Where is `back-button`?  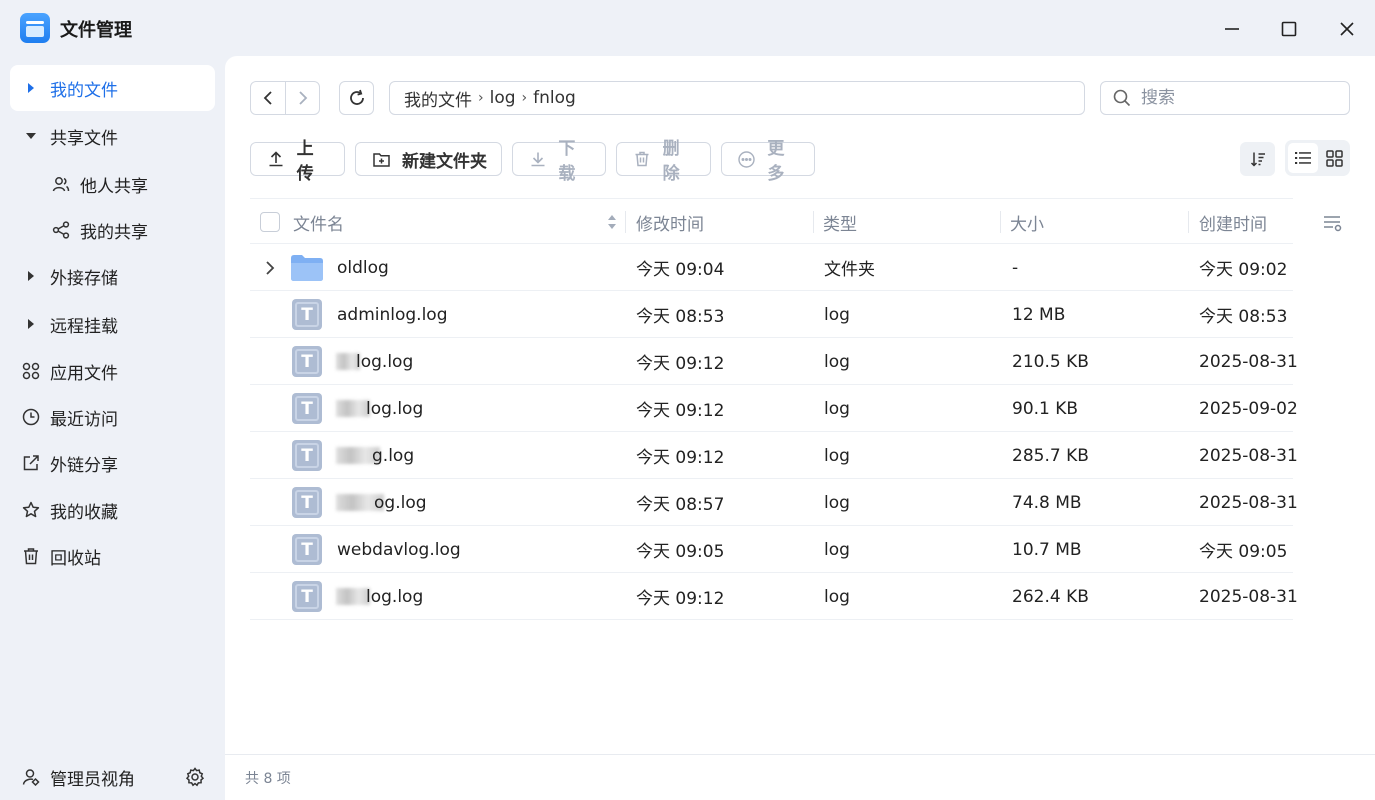 back-button is located at coordinates (268, 98).